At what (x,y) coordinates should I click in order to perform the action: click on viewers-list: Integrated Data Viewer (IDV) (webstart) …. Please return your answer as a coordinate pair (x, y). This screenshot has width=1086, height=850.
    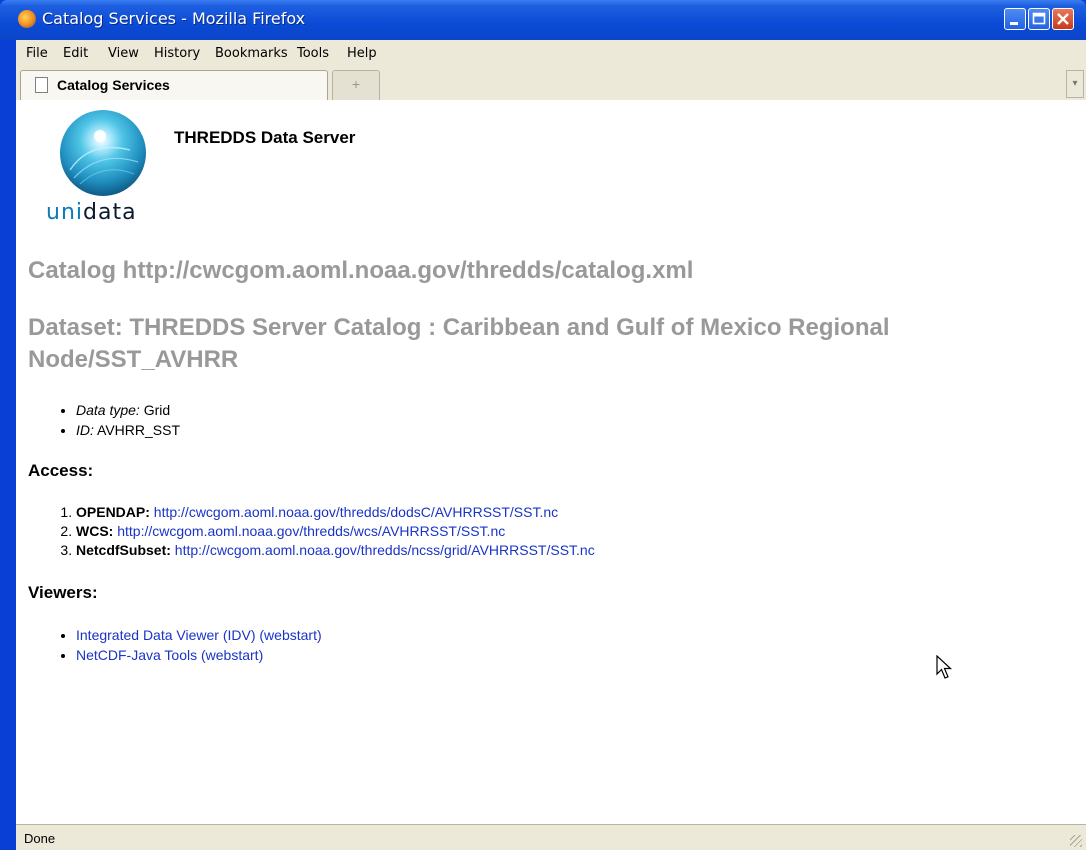
    Looking at the image, I should click on (191, 645).